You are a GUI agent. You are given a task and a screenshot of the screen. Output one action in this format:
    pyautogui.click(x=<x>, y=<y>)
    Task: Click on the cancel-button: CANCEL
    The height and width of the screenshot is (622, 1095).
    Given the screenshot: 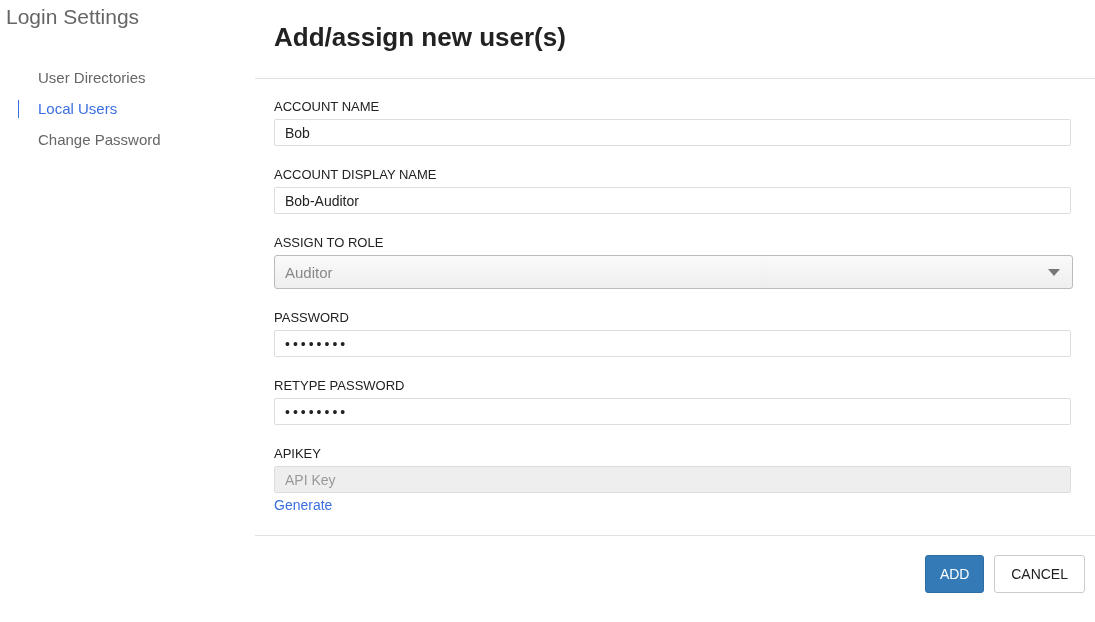 What is the action you would take?
    pyautogui.click(x=1039, y=574)
    